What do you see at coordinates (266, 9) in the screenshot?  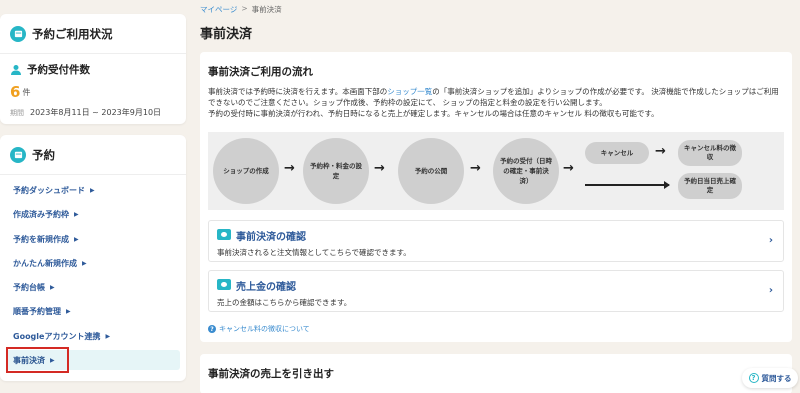 I see `breadcrumb-current: 事前決済` at bounding box center [266, 9].